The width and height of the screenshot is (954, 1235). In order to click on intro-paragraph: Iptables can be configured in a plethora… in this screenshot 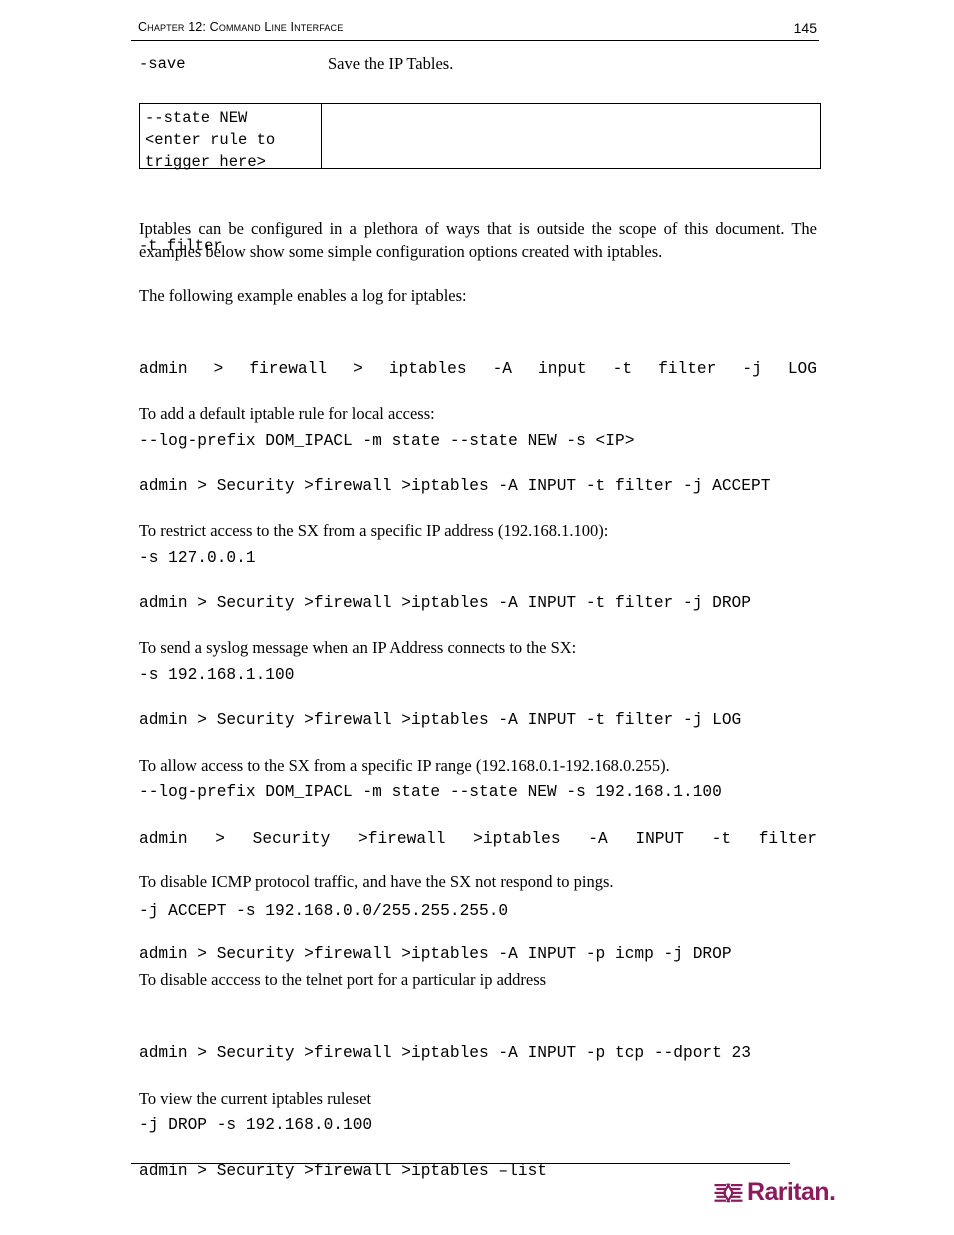, I will do `click(478, 240)`.